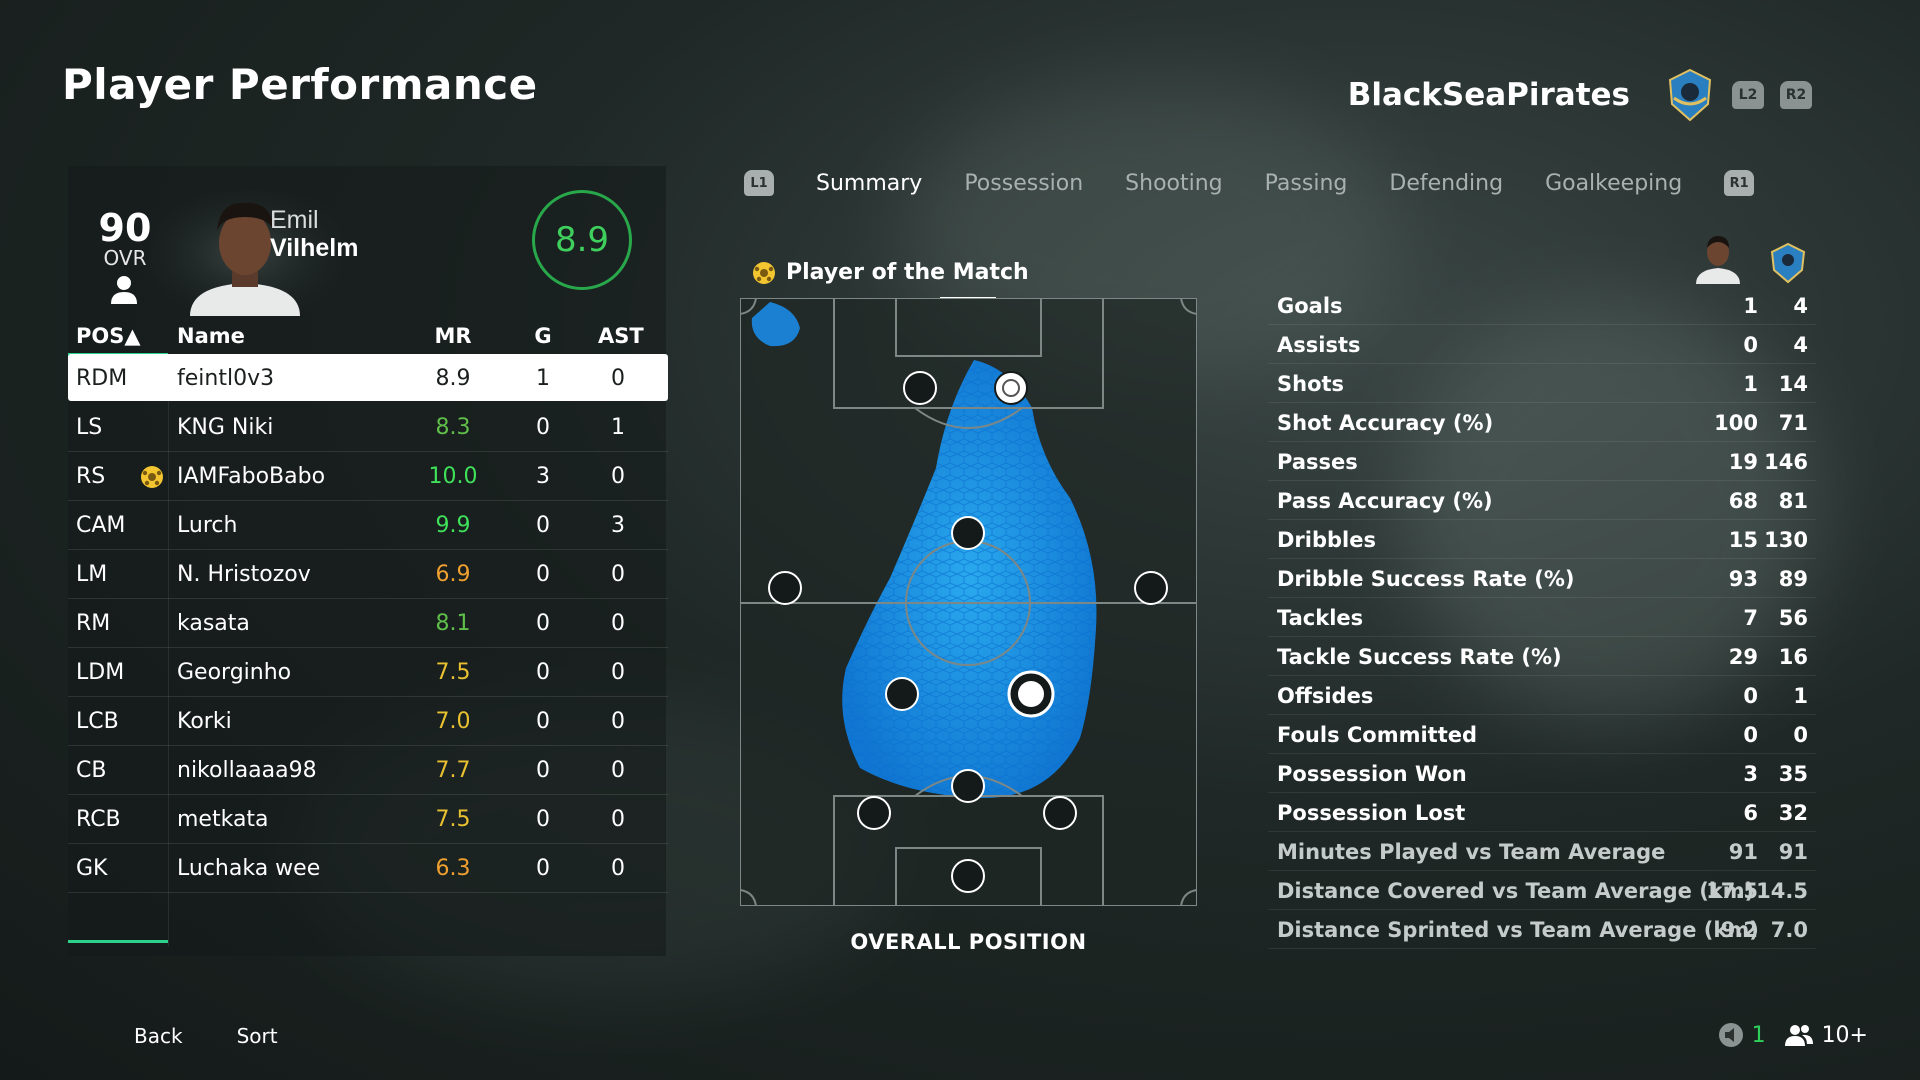 This screenshot has height=1080, width=1920. Describe the element at coordinates (1542, 695) in the screenshot. I see `stat-row: Offsides 0 1` at that location.